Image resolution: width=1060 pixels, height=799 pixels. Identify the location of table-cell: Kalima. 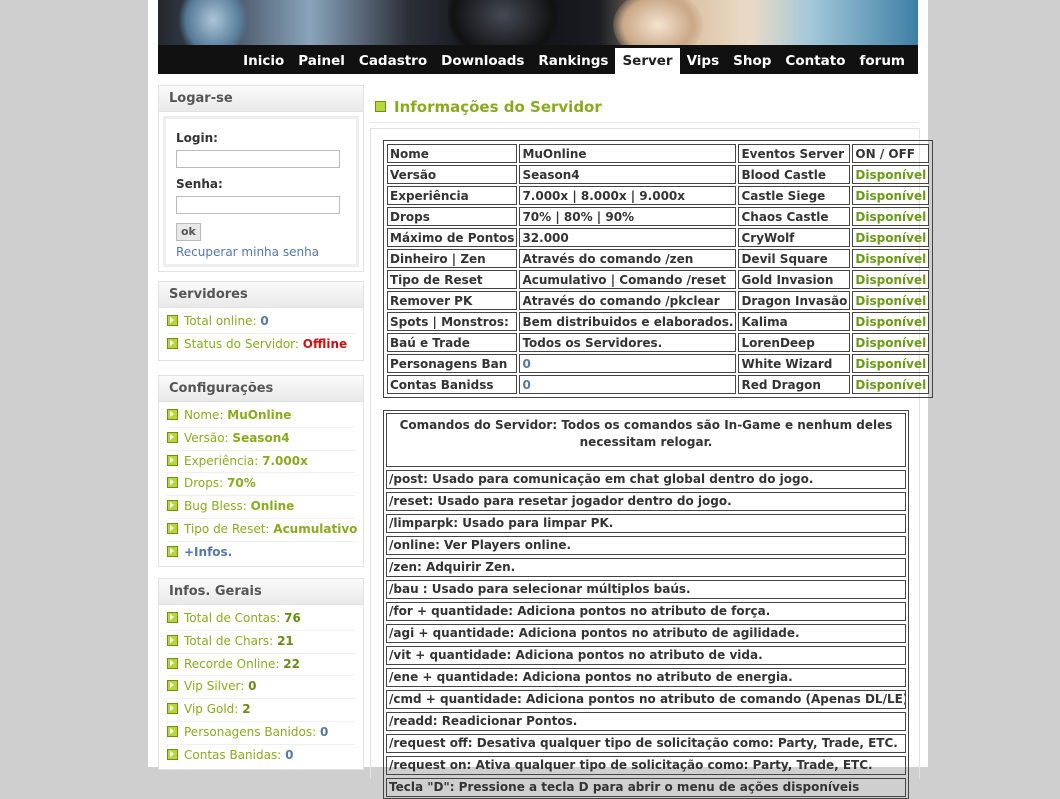
(794, 321).